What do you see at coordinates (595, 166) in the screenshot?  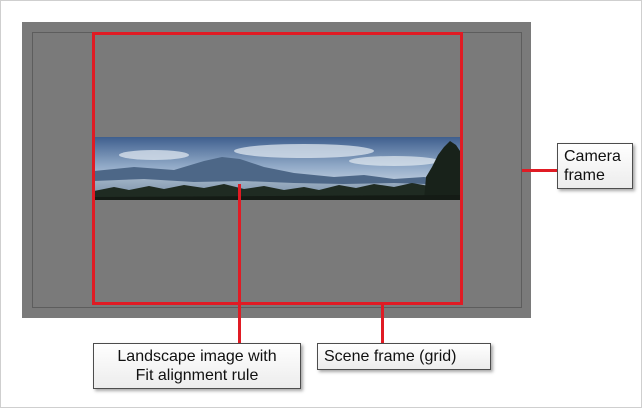 I see `camera-frame-callout: Camera frame` at bounding box center [595, 166].